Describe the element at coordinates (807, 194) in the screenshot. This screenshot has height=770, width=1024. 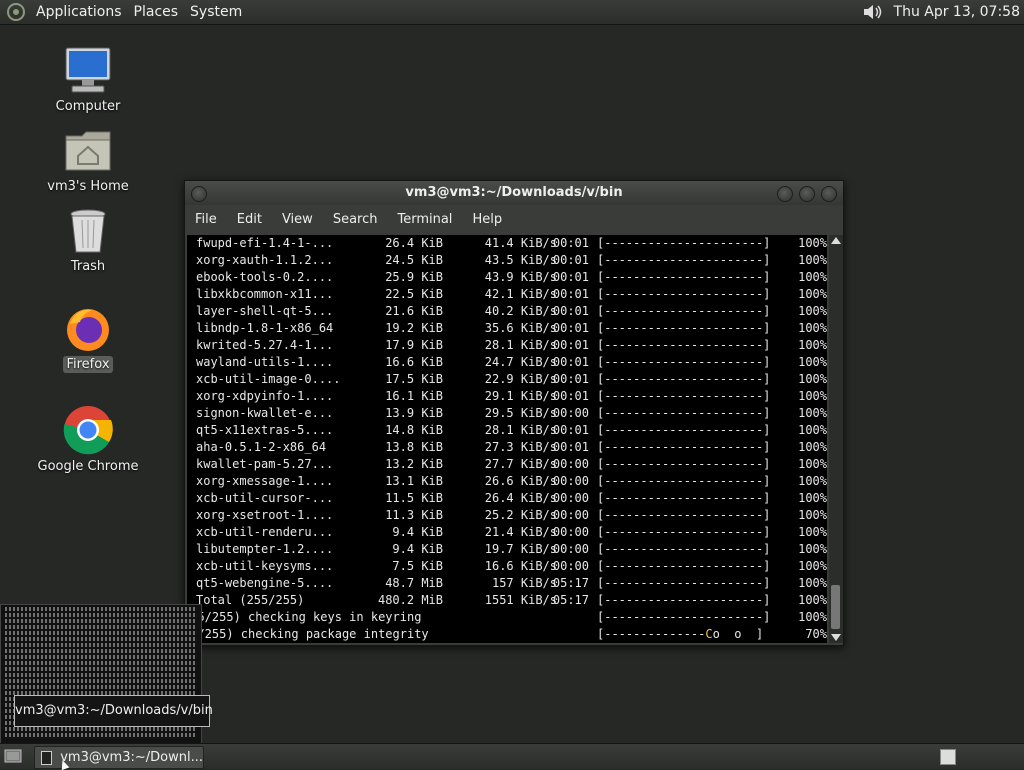
I see `maximize-button` at that location.